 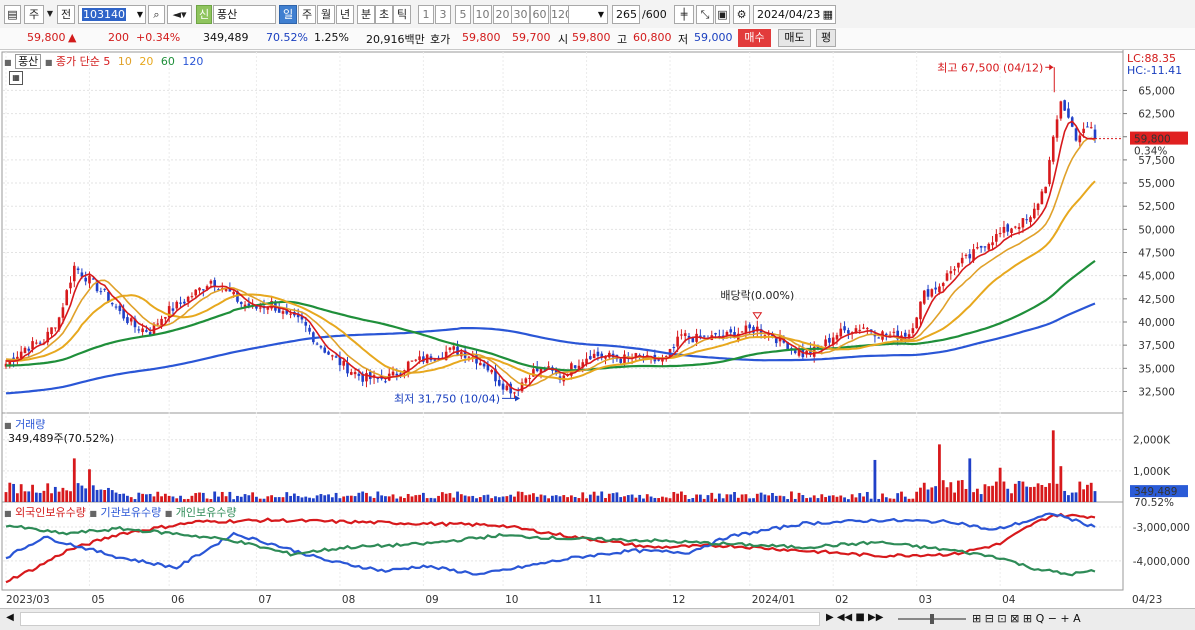 What do you see at coordinates (307, 14) in the screenshot?
I see `interval-1: 주` at bounding box center [307, 14].